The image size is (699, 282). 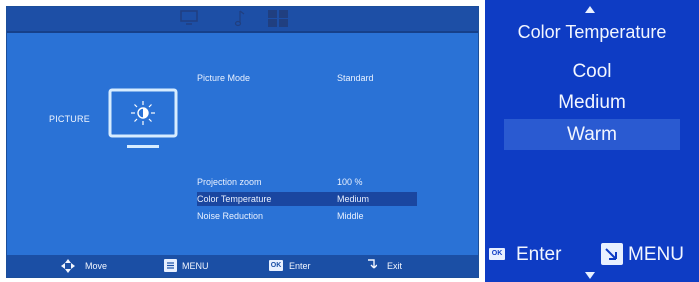 I want to click on tv-icon, so click(x=189, y=18).